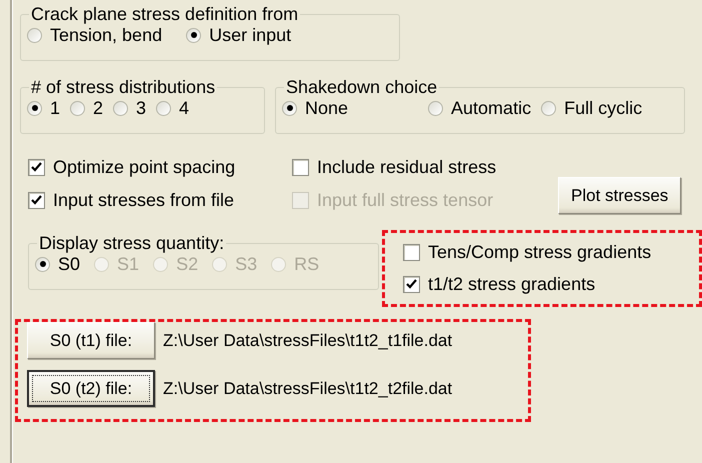  What do you see at coordinates (87, 108) in the screenshot?
I see `radio-button: 2` at bounding box center [87, 108].